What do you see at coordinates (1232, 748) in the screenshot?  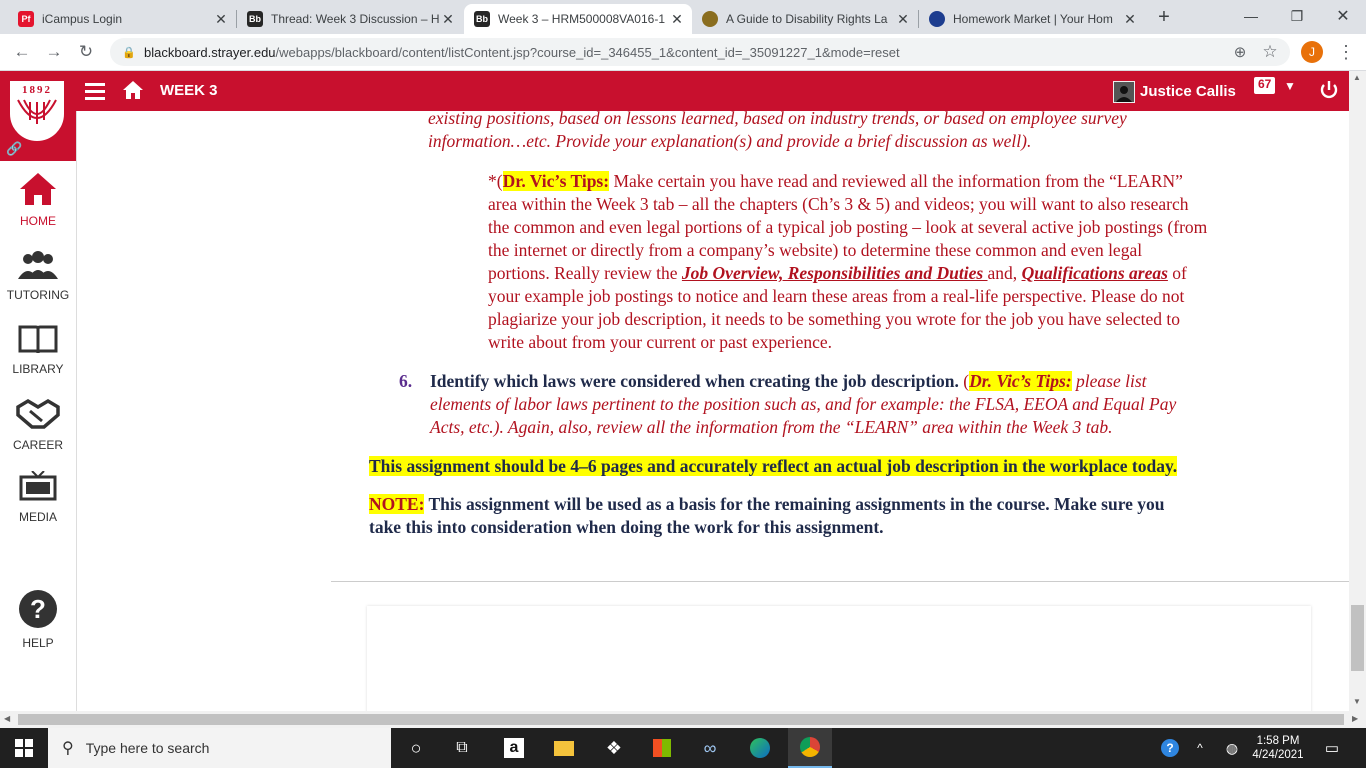 I see `network-icon: ◍` at bounding box center [1232, 748].